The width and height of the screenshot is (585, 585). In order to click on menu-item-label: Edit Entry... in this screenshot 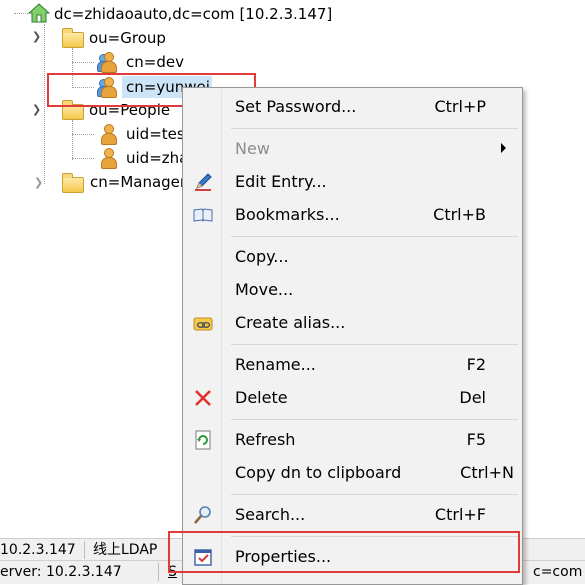, I will do `click(281, 181)`.